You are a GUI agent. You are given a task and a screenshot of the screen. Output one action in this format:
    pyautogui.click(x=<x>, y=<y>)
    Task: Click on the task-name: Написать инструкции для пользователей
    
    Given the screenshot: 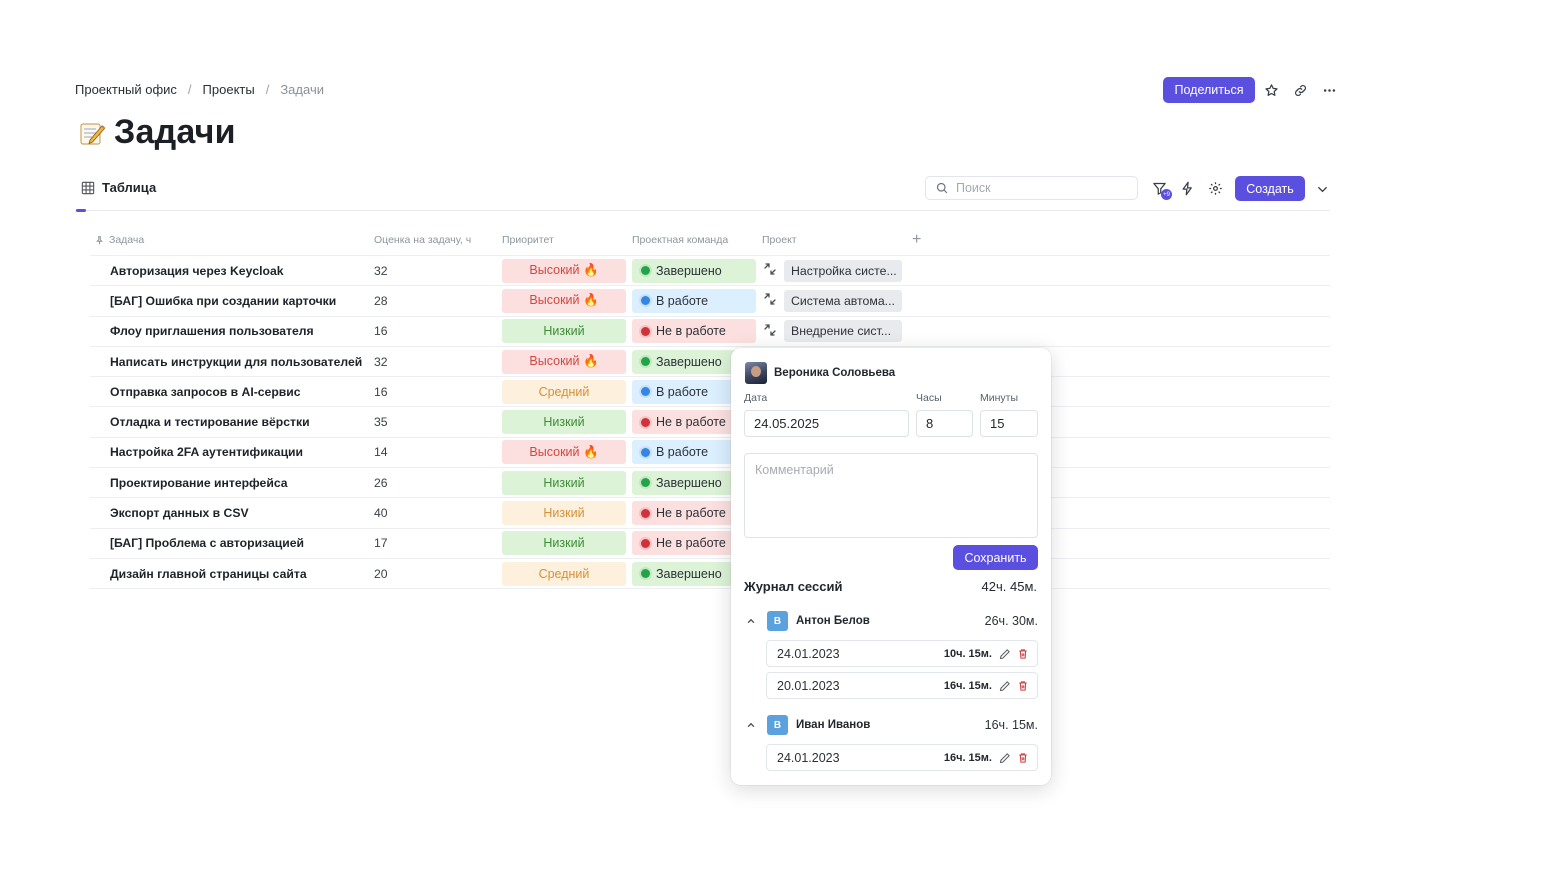 What is the action you would take?
    pyautogui.click(x=232, y=362)
    